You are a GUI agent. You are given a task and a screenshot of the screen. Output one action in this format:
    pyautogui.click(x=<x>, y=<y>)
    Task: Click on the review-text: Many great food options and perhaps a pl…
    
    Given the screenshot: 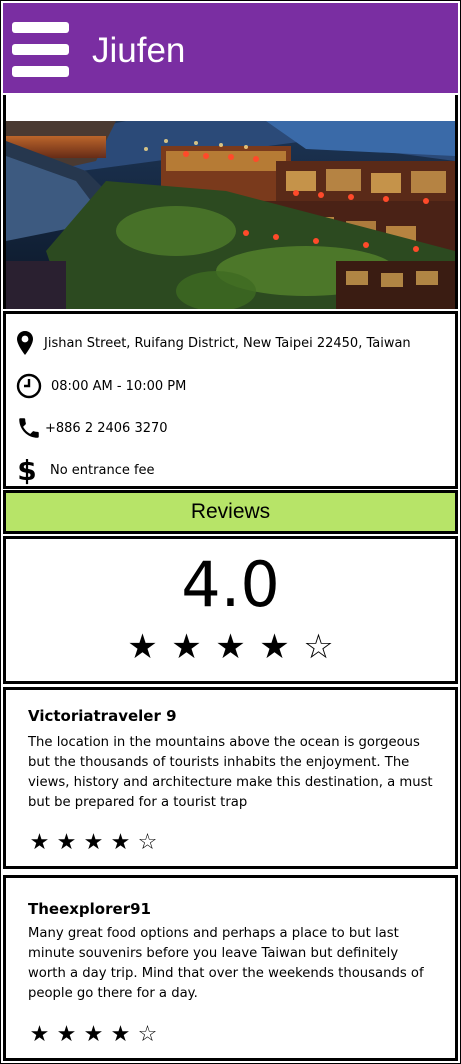 What is the action you would take?
    pyautogui.click(x=226, y=963)
    